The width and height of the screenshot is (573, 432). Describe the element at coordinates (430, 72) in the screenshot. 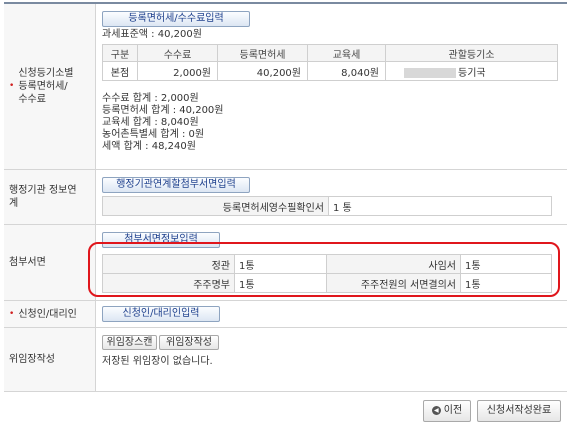

I see `redacted-registry-name` at that location.